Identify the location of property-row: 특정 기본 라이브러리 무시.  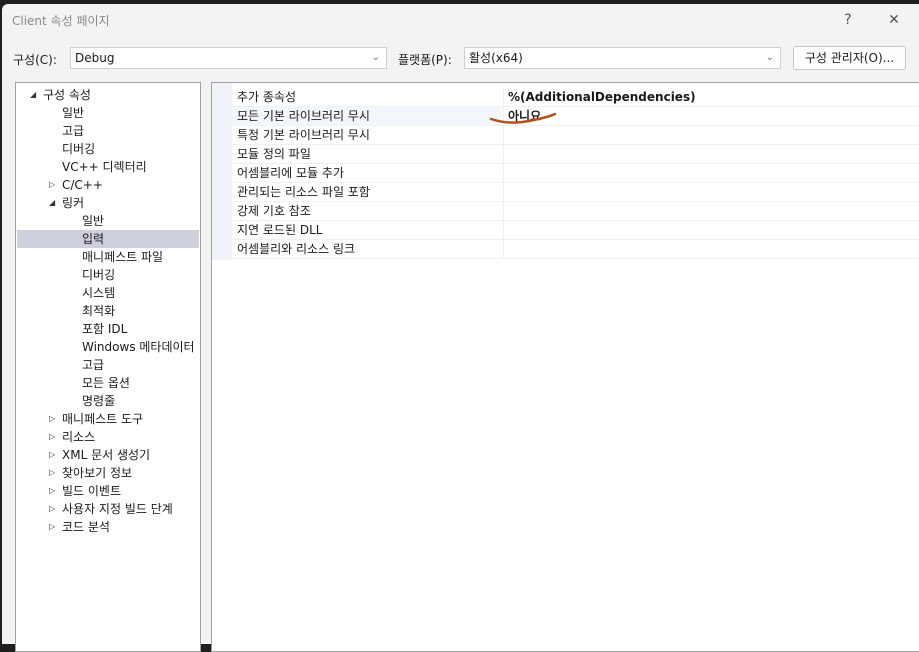
(575, 135).